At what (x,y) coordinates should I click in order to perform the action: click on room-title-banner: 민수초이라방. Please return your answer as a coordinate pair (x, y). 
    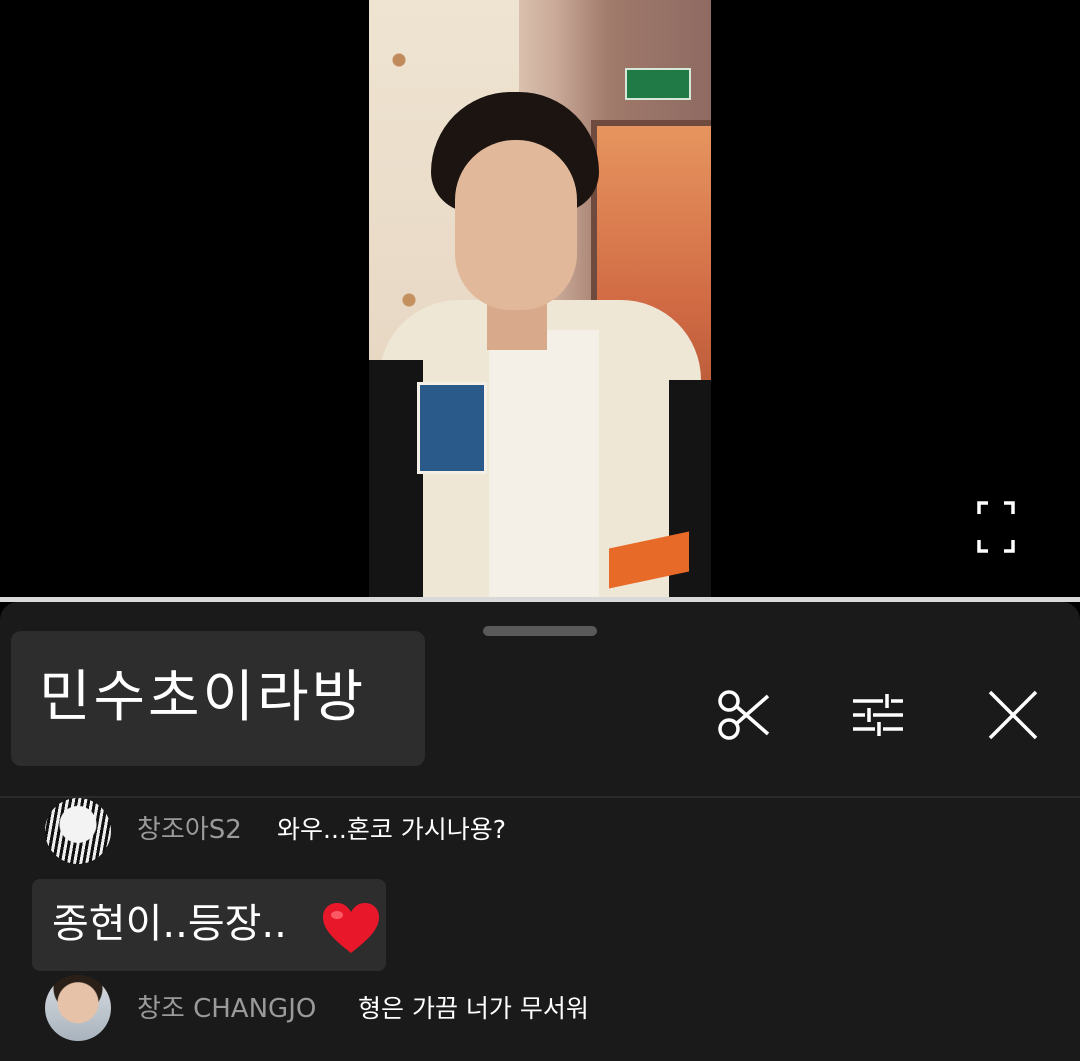
    Looking at the image, I should click on (218, 698).